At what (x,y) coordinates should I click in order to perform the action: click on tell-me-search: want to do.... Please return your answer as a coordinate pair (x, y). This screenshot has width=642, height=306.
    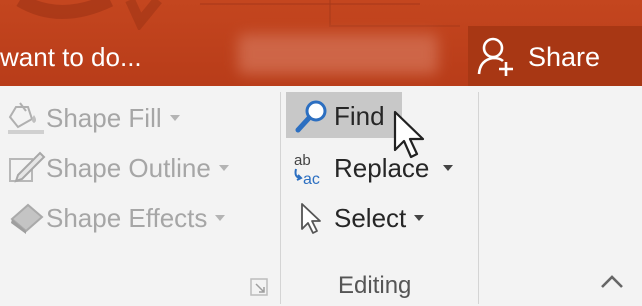
    Looking at the image, I should click on (71, 57).